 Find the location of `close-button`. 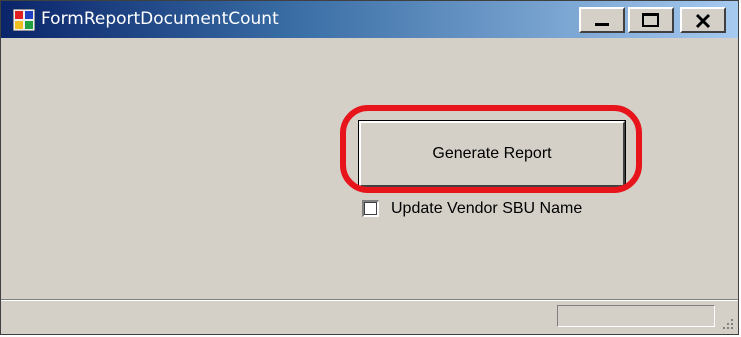

close-button is located at coordinates (703, 20).